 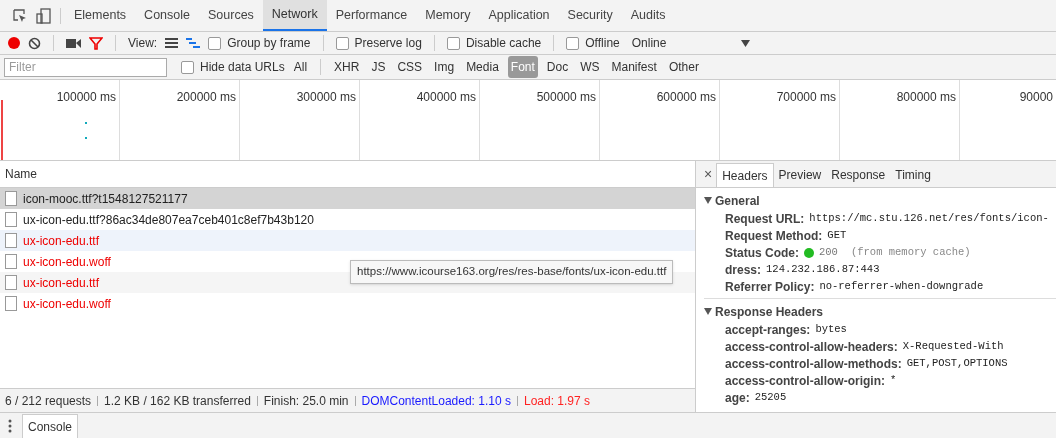 What do you see at coordinates (828, 252) in the screenshot?
I see `header-value: 200` at bounding box center [828, 252].